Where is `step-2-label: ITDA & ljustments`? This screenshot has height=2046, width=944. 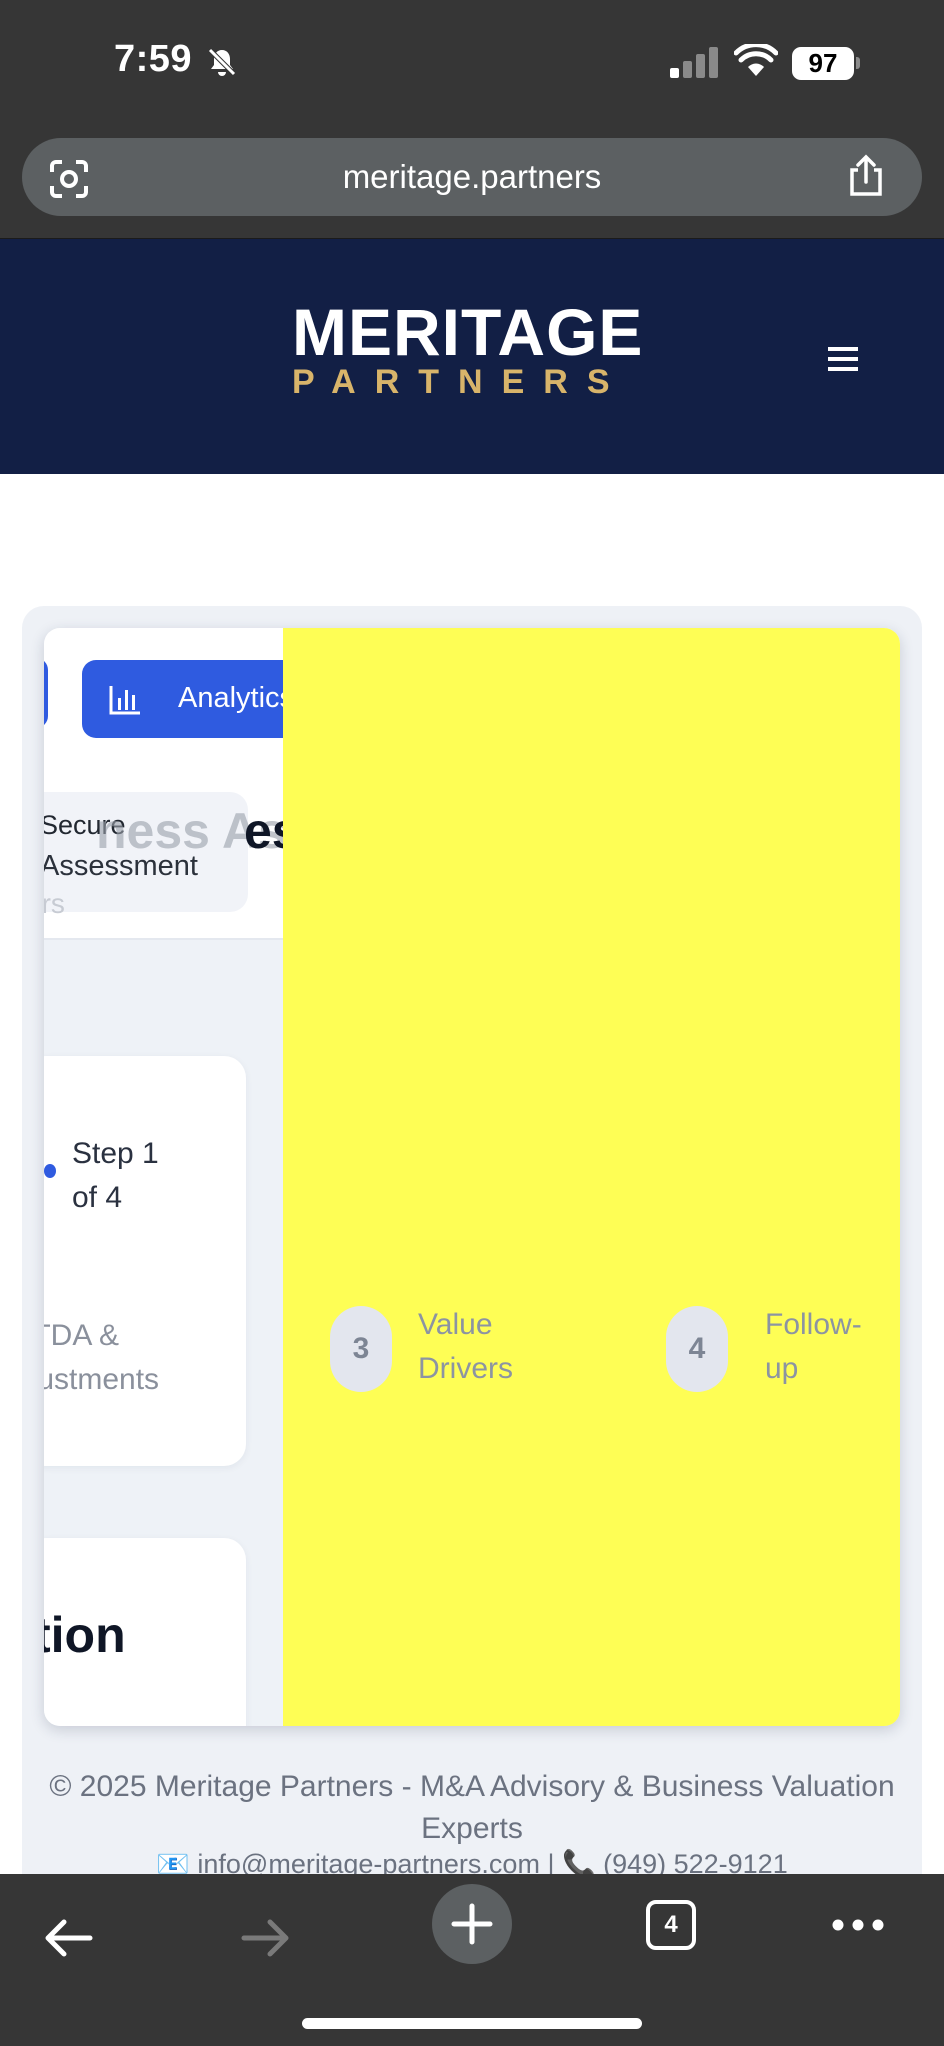 step-2-label: ITDA & ljustments is located at coordinates (102, 1357).